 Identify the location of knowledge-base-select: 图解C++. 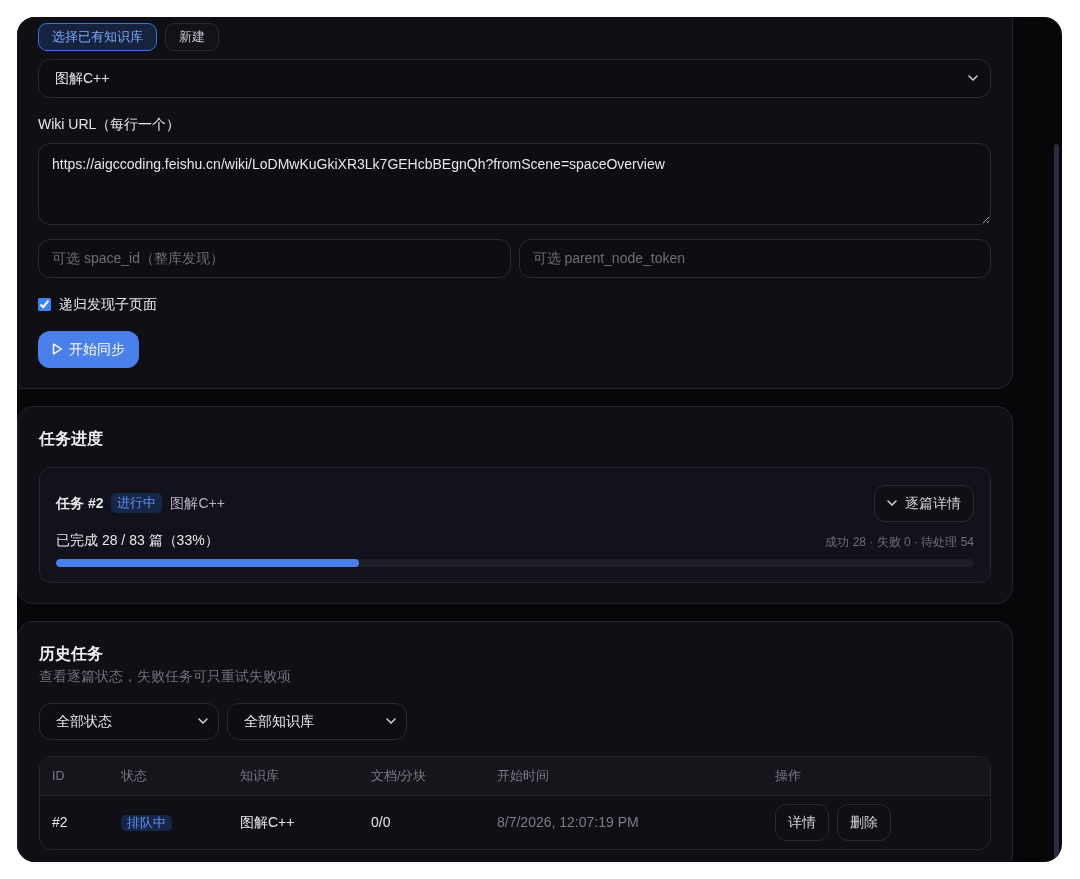
(514, 78).